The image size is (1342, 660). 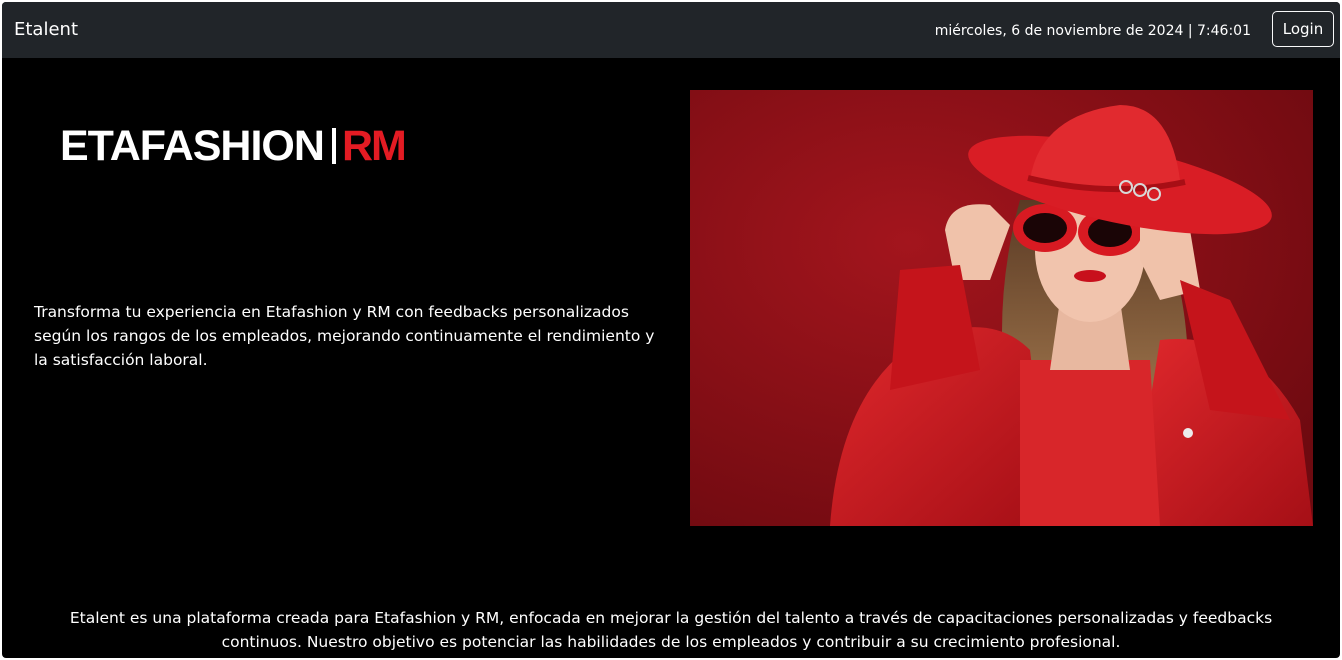 What do you see at coordinates (192, 146) in the screenshot?
I see `logo-etafashion-text: ETAFASHION` at bounding box center [192, 146].